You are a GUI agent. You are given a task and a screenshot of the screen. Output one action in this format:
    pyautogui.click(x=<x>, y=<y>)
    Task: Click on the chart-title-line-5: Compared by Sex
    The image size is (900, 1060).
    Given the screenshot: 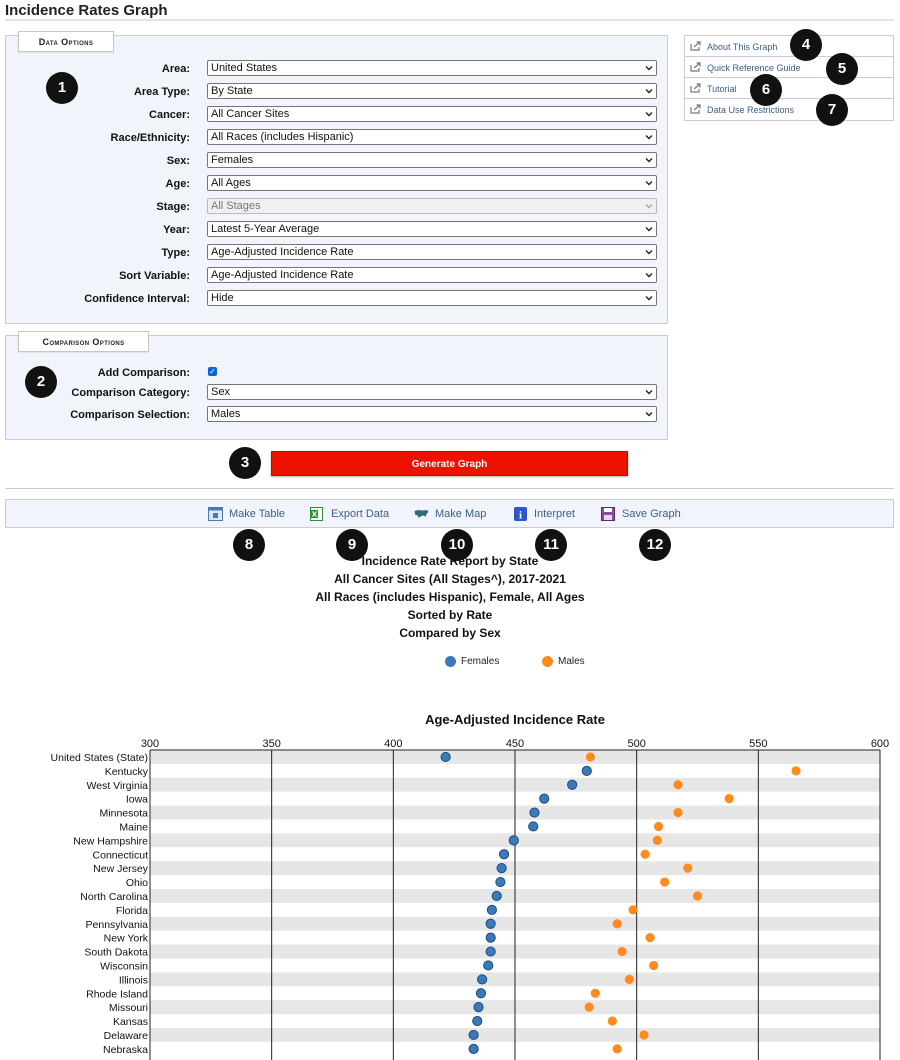 What is the action you would take?
    pyautogui.click(x=450, y=633)
    